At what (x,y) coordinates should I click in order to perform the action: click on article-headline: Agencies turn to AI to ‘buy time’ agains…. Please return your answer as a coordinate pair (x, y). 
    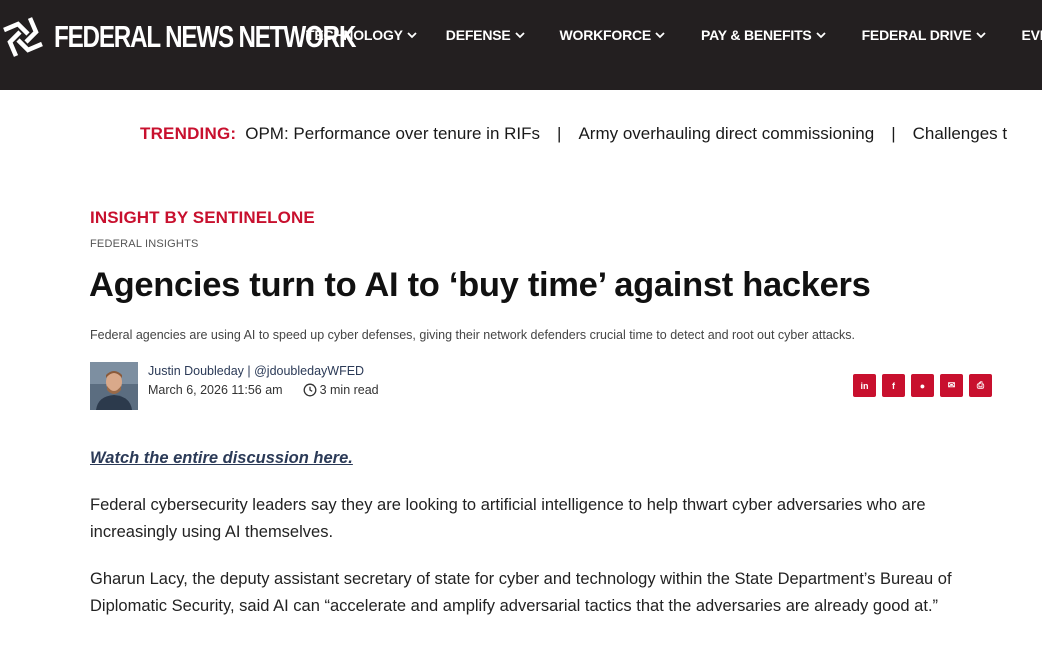
    Looking at the image, I should click on (480, 285).